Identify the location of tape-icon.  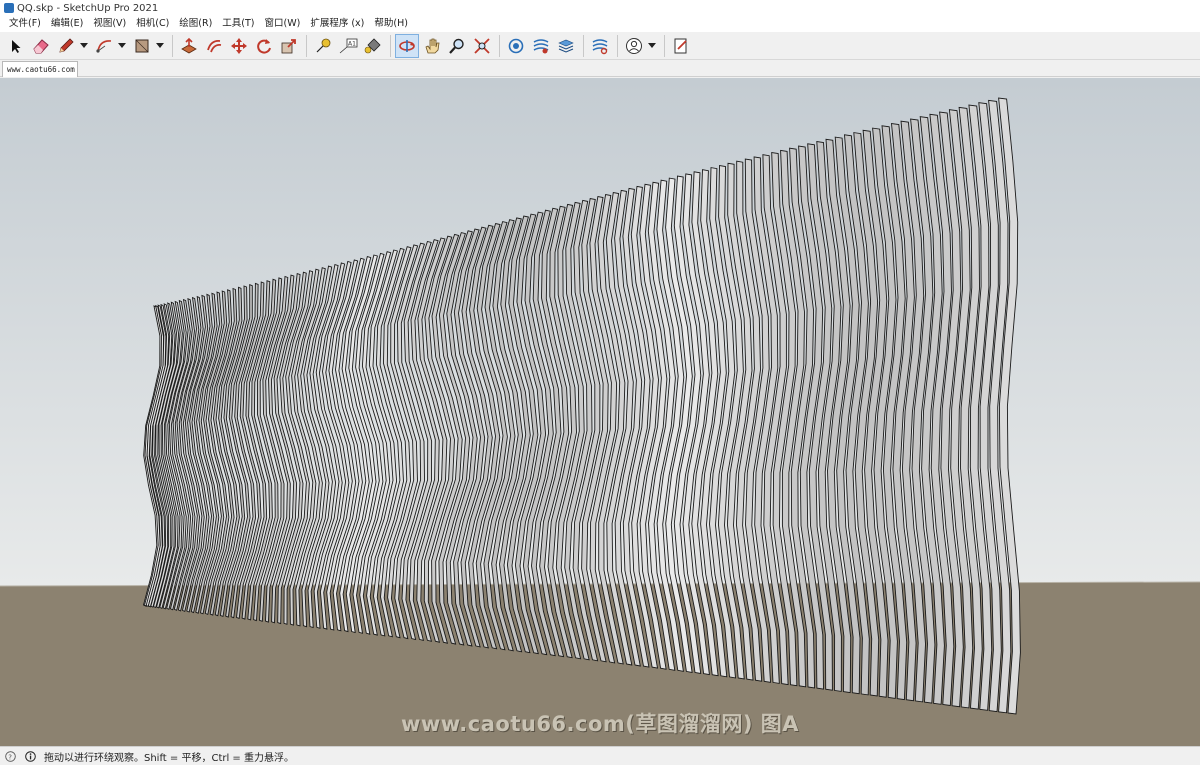
(323, 45).